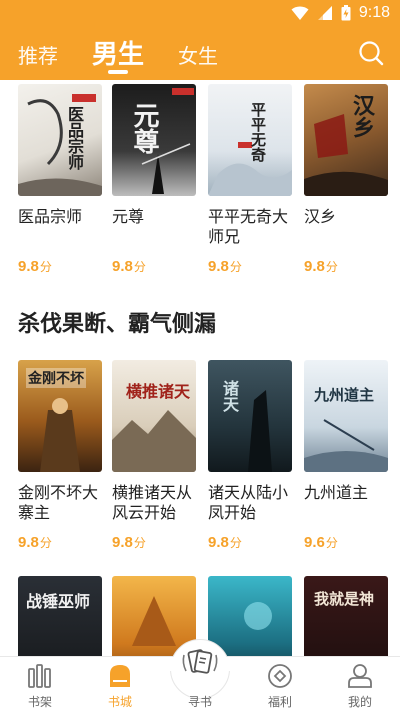 This screenshot has width=400, height=712. Describe the element at coordinates (60, 140) in the screenshot. I see `book-cover: 医品宗师` at that location.